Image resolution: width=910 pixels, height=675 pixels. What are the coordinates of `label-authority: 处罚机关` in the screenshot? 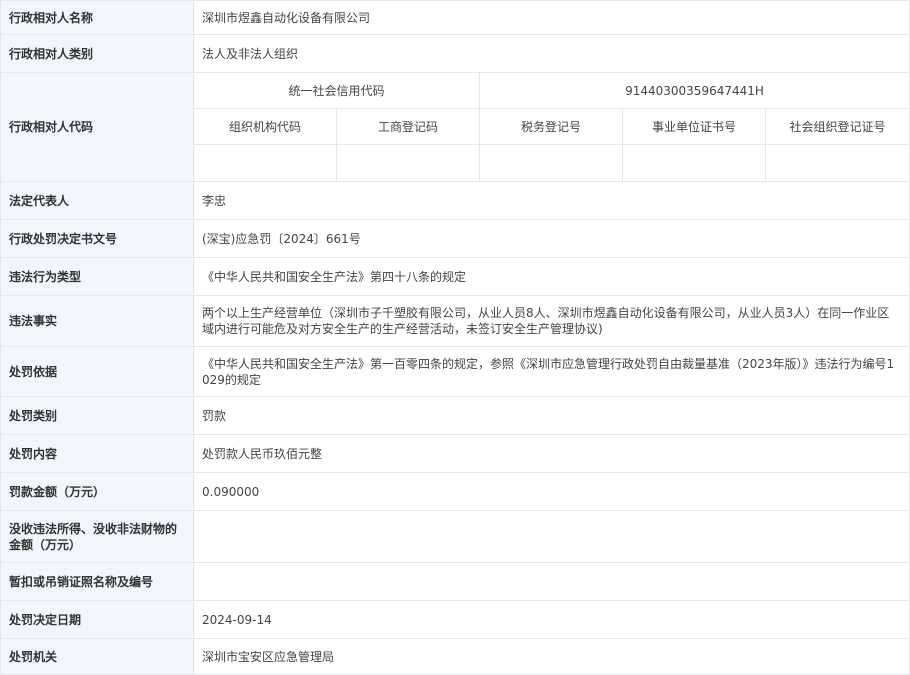 It's located at (97, 656).